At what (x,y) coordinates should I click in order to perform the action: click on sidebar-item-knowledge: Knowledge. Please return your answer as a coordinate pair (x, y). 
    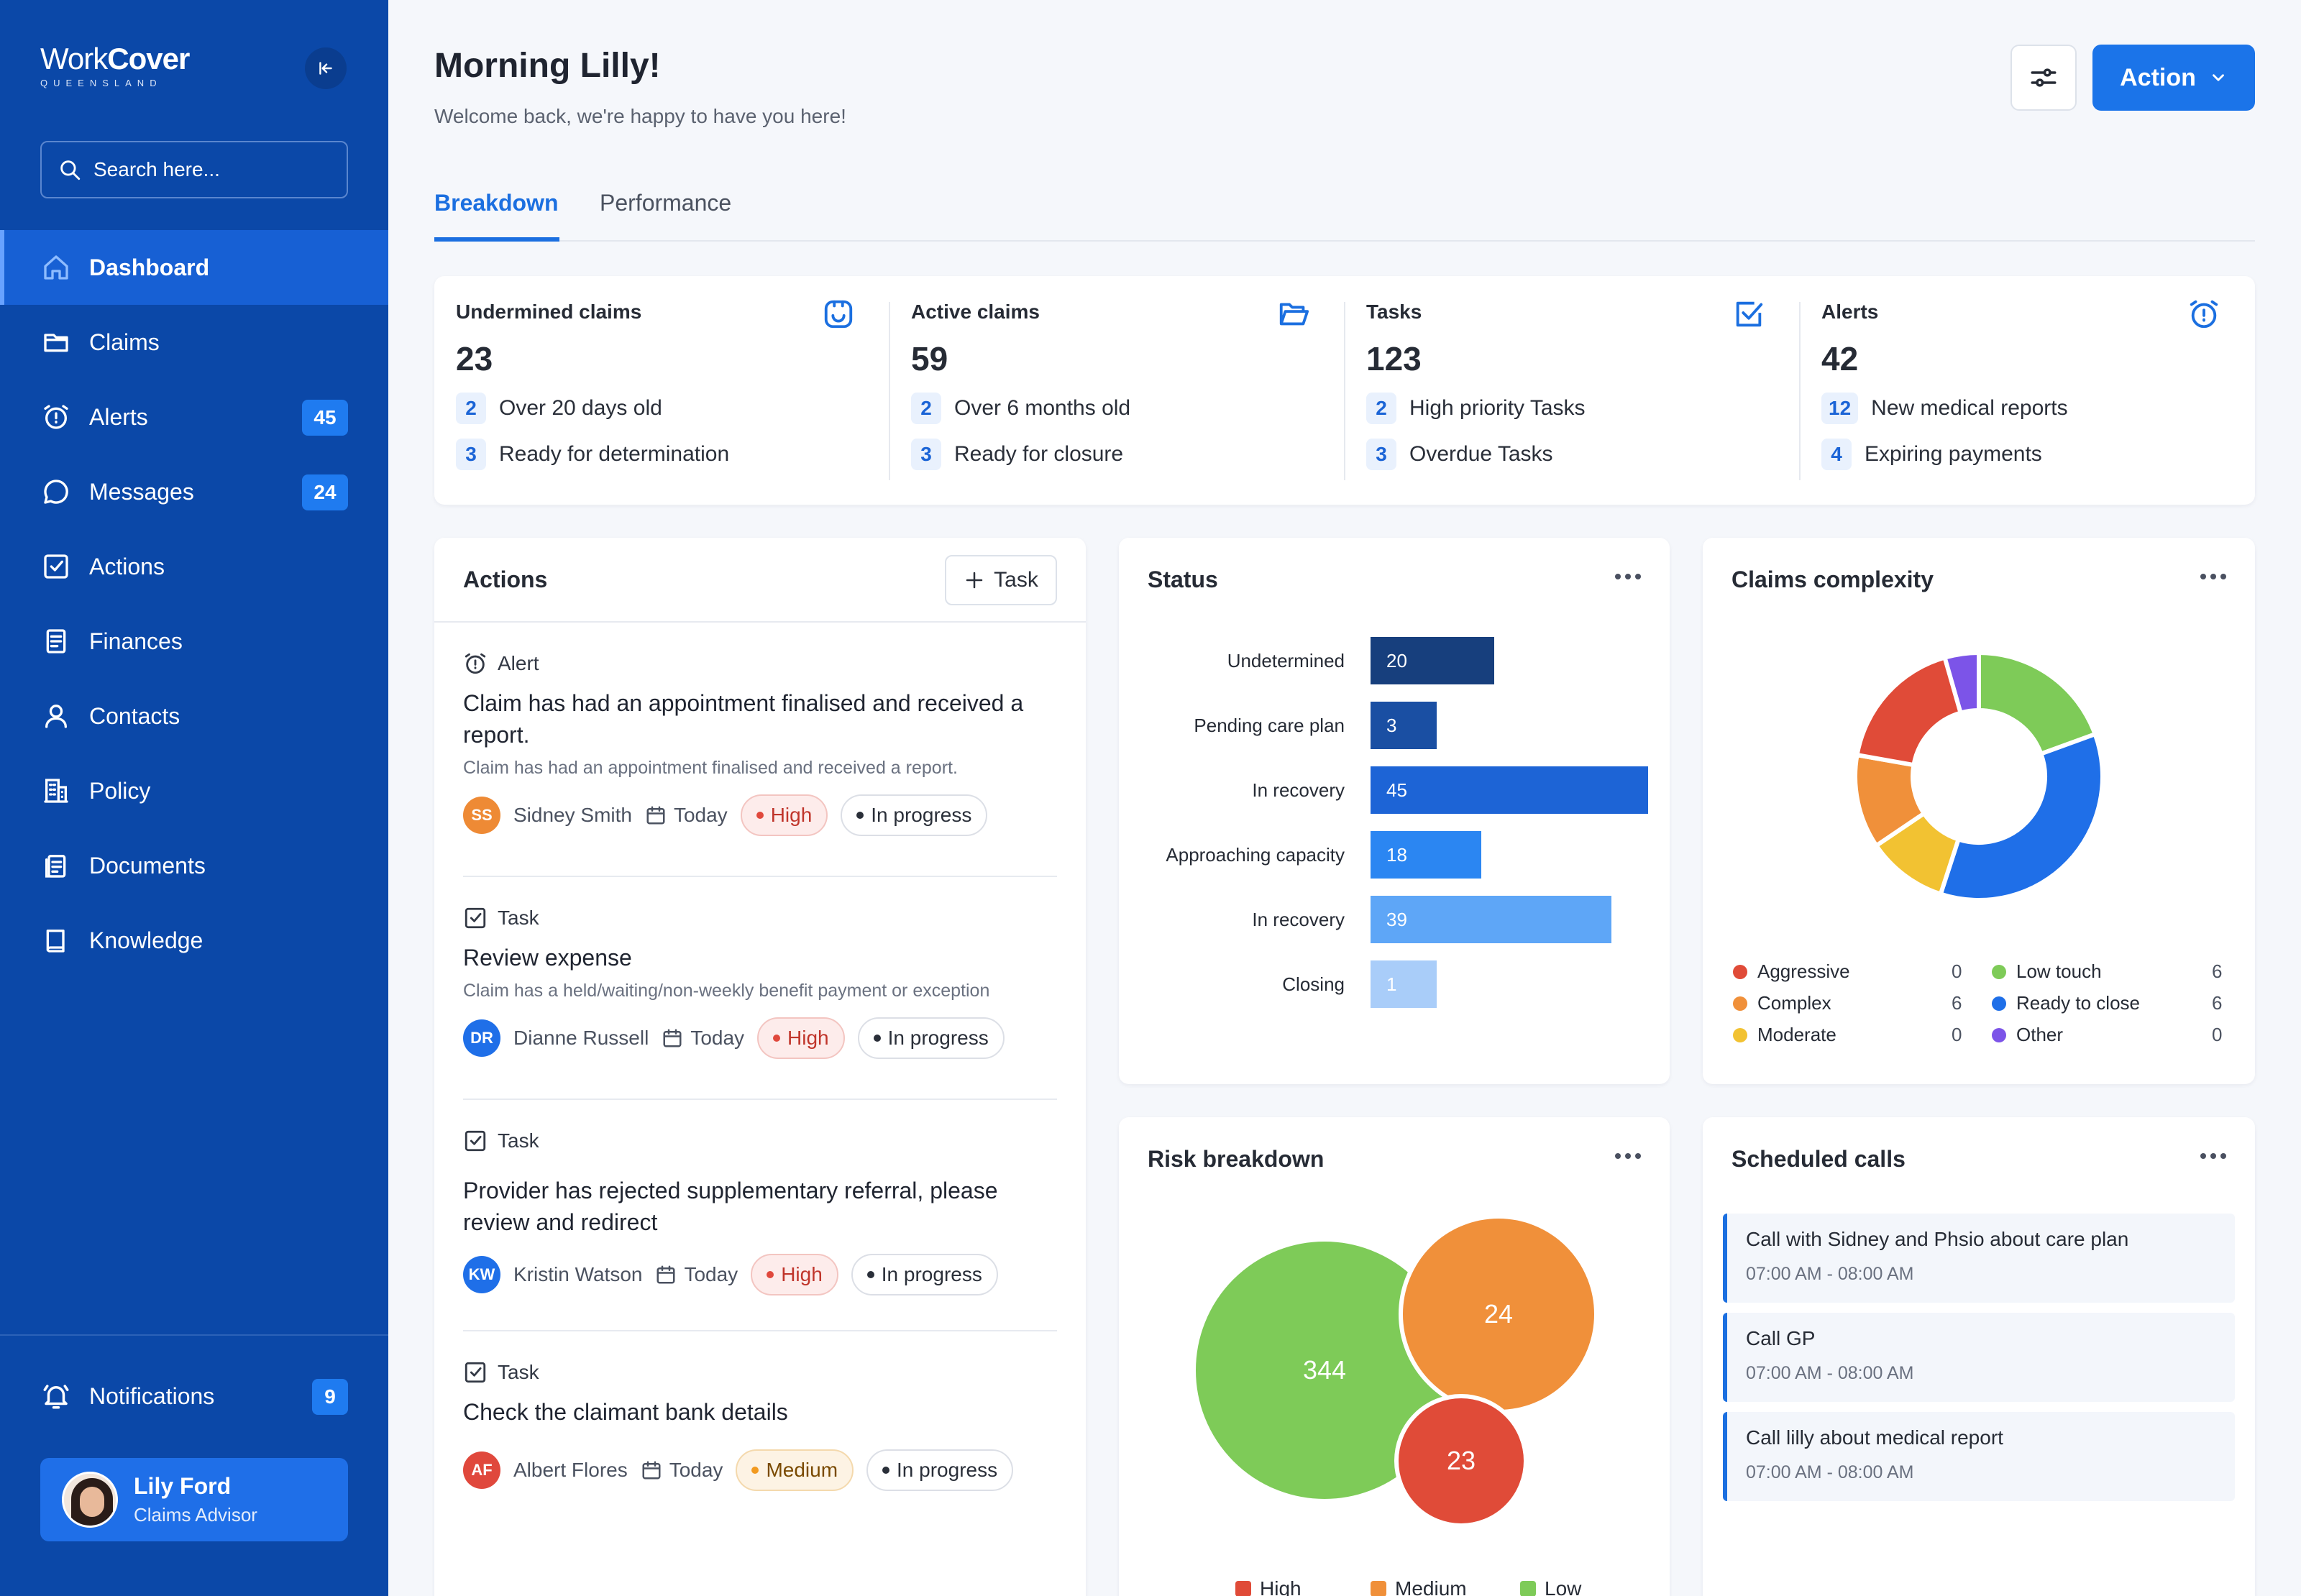
    Looking at the image, I should click on (194, 940).